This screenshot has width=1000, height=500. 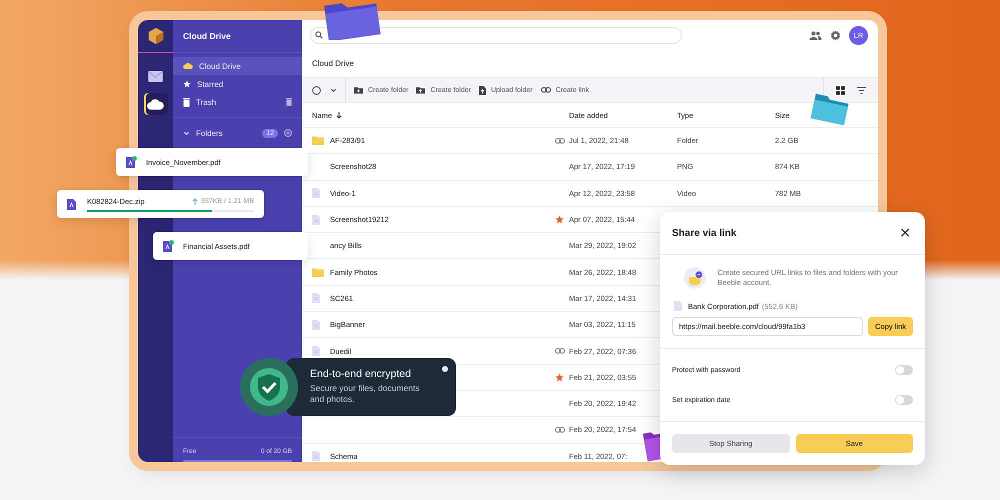 What do you see at coordinates (237, 36) in the screenshot?
I see `drive-title: Cloud Drive` at bounding box center [237, 36].